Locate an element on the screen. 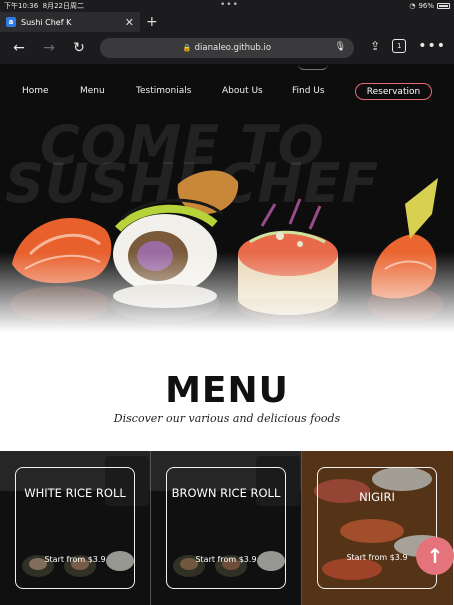 This screenshot has height=605, width=454. status-bar: 下午10:36 8月22日周二 ••• ◔ 96% is located at coordinates (227, 6).